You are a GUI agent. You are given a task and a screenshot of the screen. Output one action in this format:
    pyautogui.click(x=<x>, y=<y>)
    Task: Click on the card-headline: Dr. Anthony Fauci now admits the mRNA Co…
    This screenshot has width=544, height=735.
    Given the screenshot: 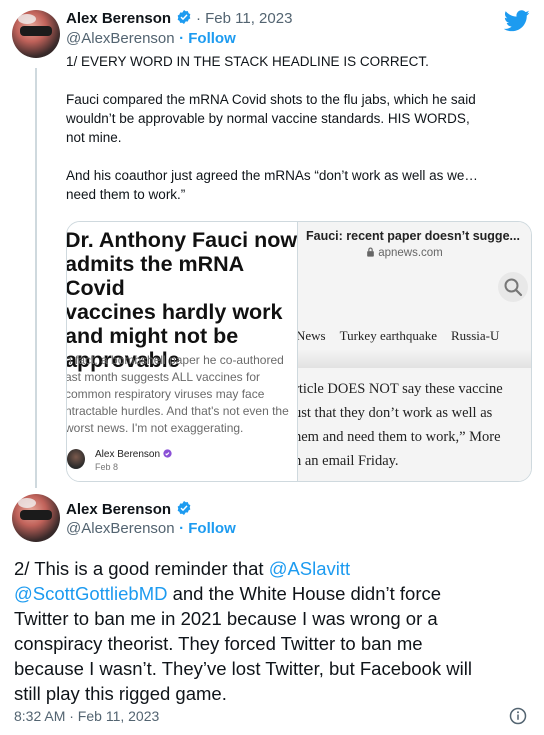 What is the action you would take?
    pyautogui.click(x=182, y=300)
    